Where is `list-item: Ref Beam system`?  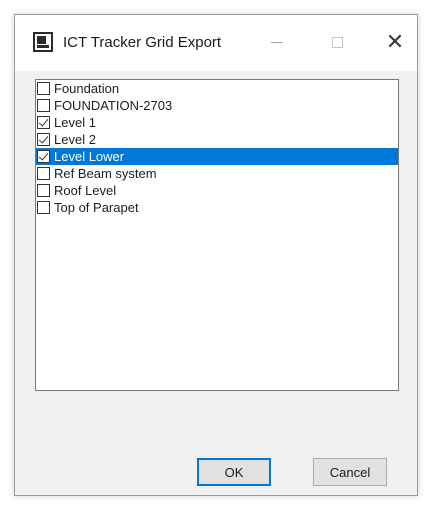
list-item: Ref Beam system is located at coordinates (217, 173).